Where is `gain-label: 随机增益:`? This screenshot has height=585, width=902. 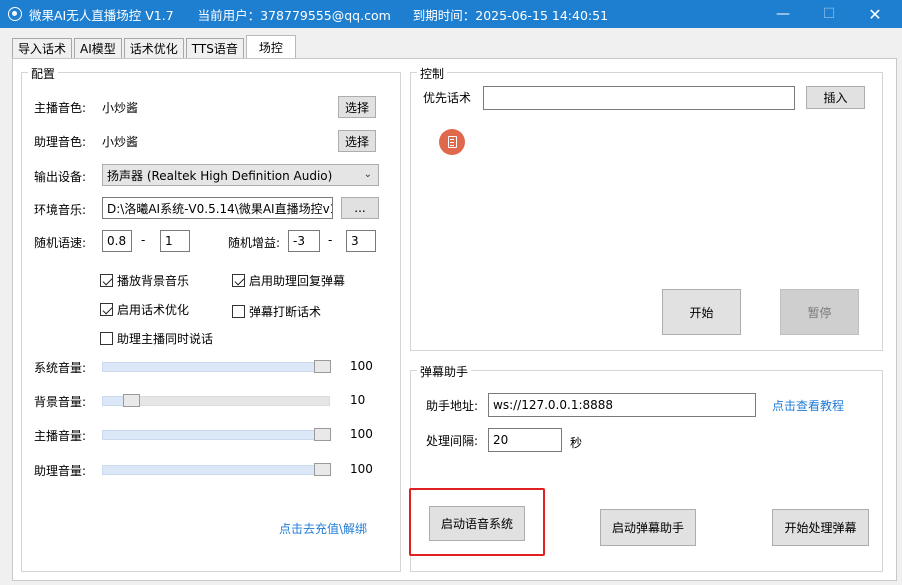 gain-label: 随机增益: is located at coordinates (254, 243).